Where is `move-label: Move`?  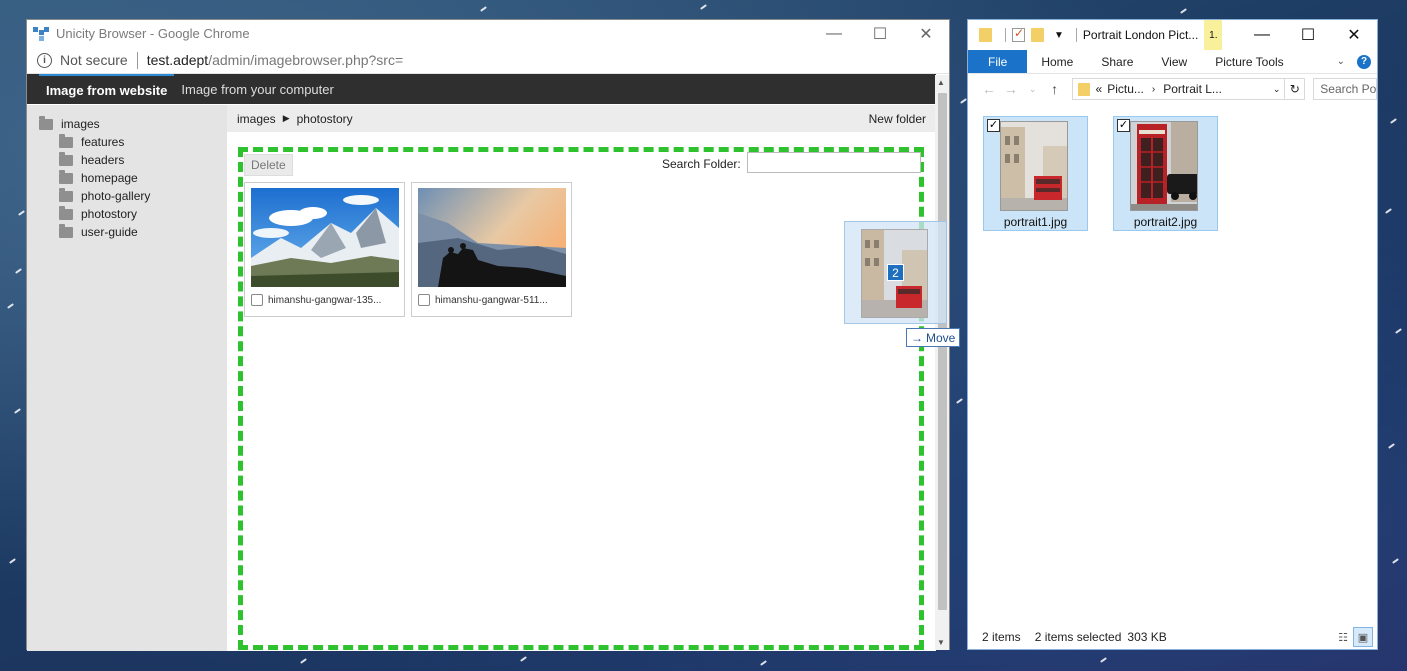 move-label: Move is located at coordinates (941, 337).